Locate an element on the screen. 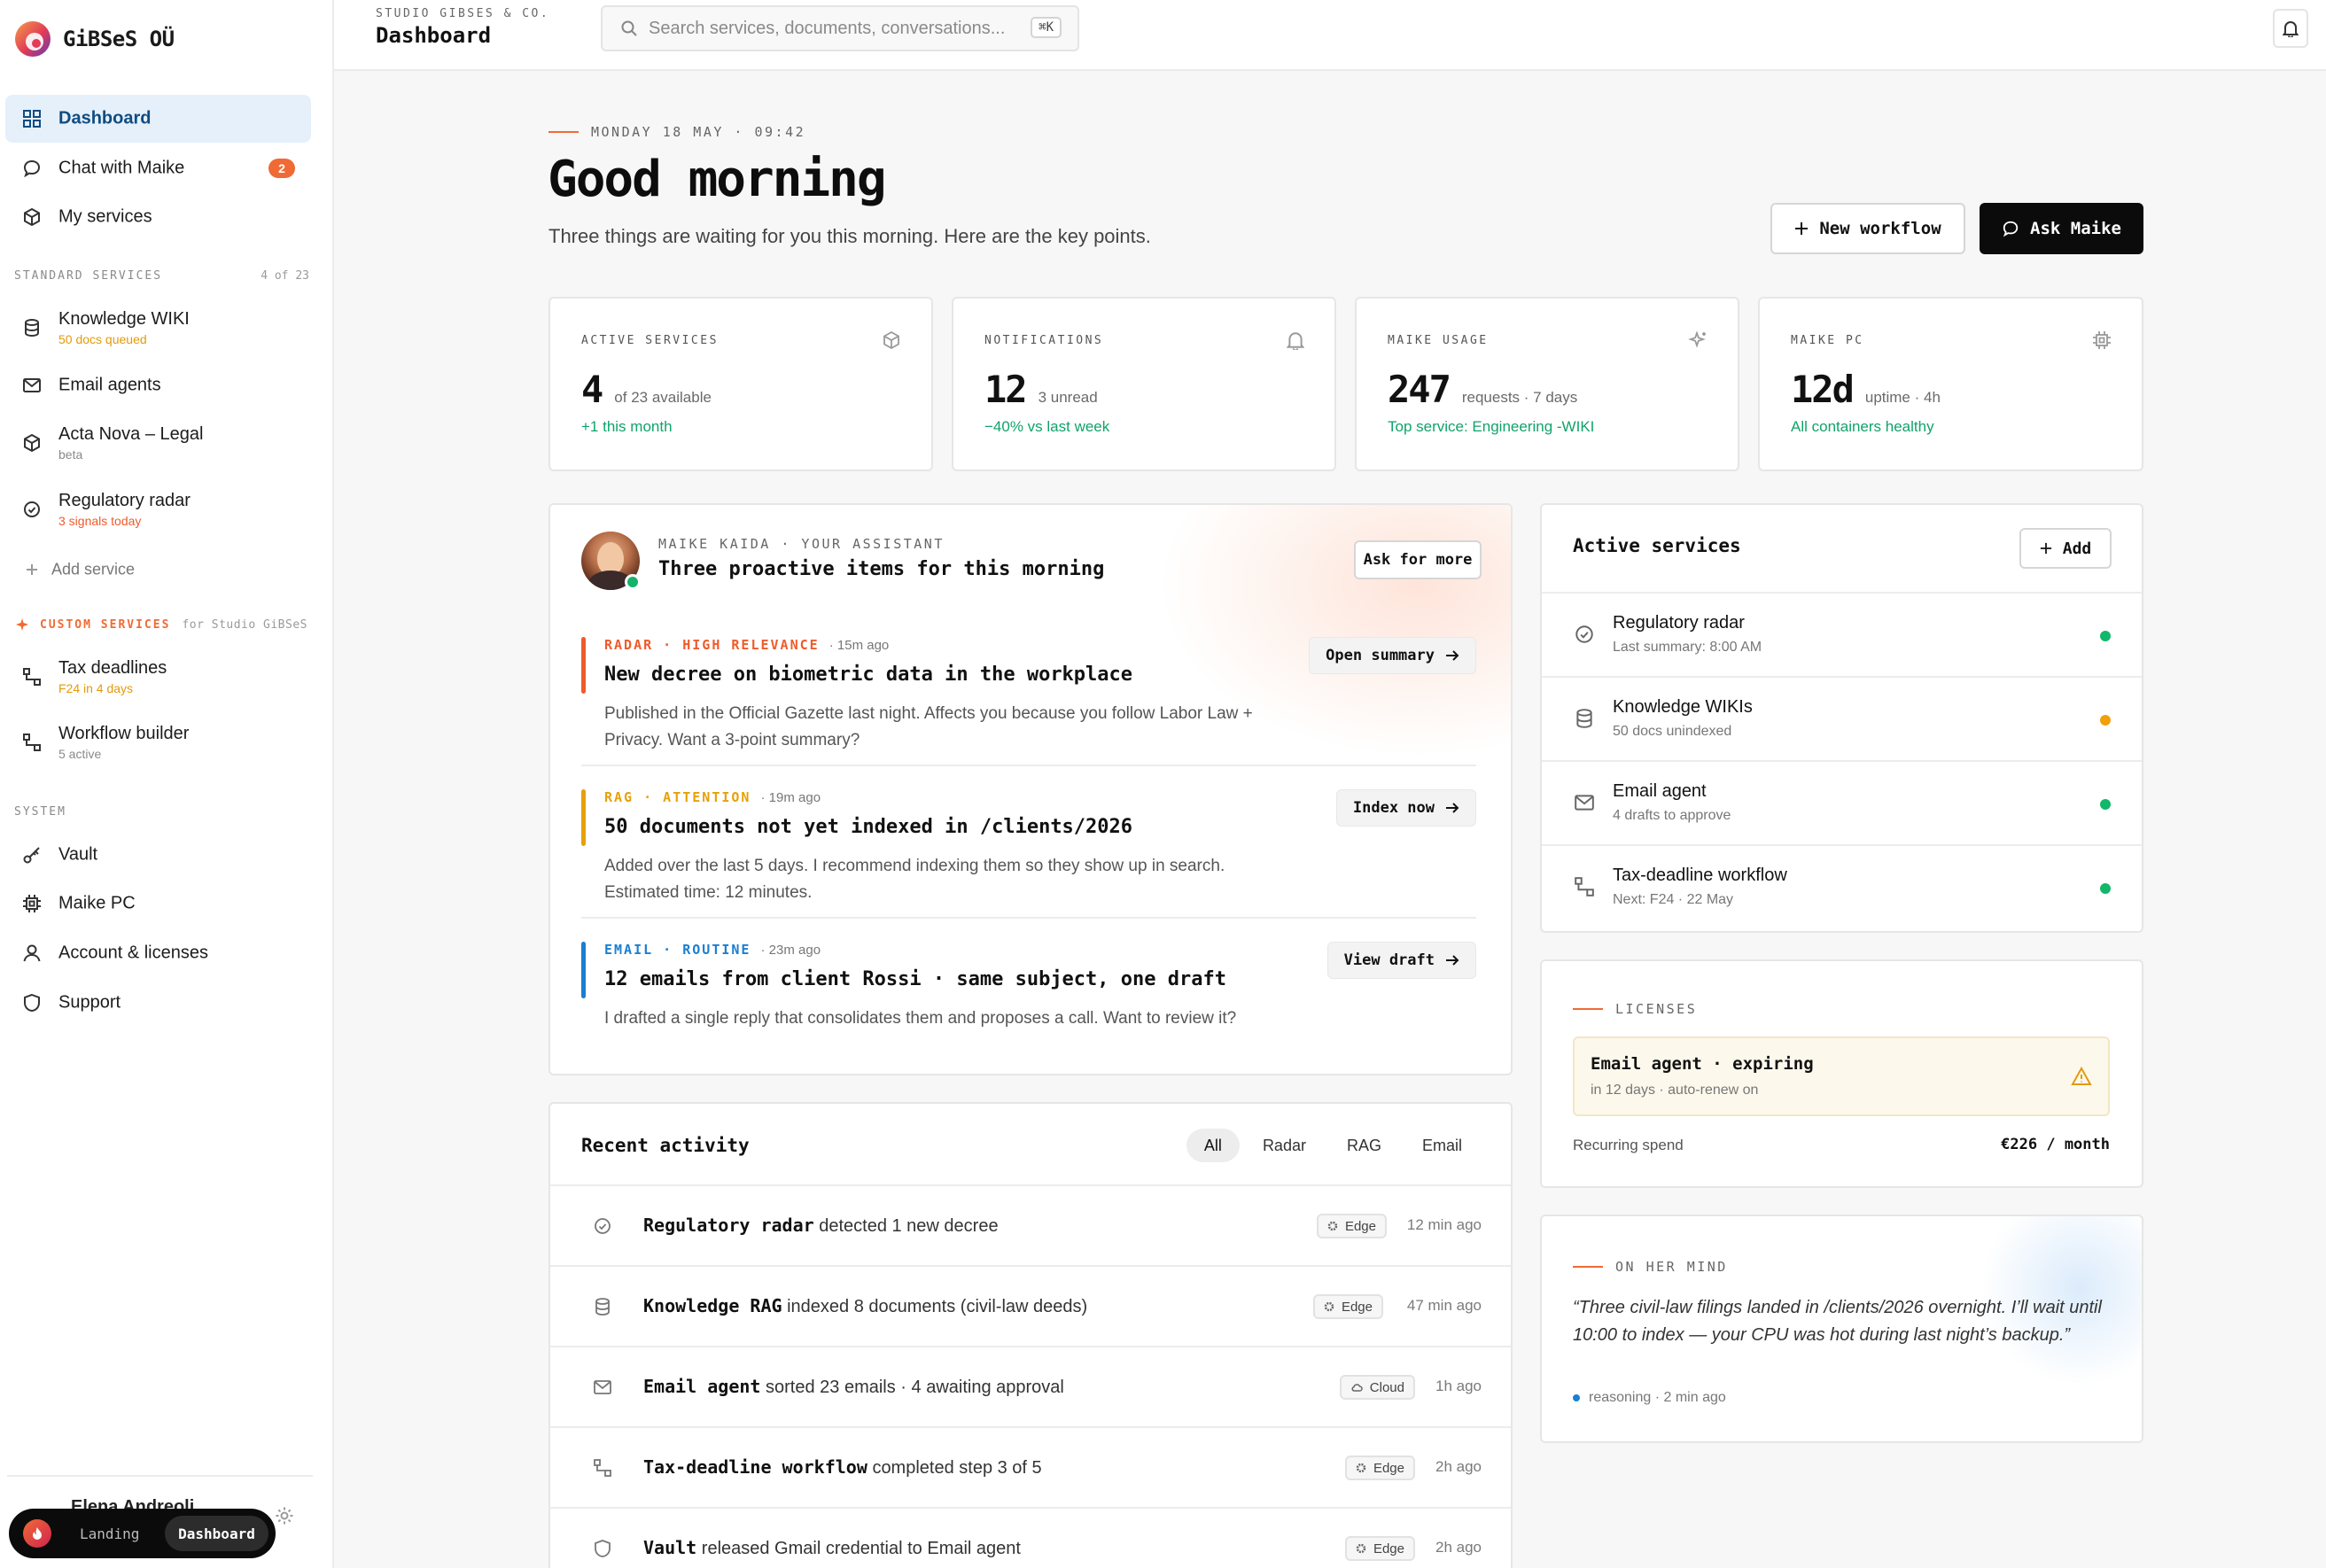  sidebar-item-vault: Vault is located at coordinates (158, 855).